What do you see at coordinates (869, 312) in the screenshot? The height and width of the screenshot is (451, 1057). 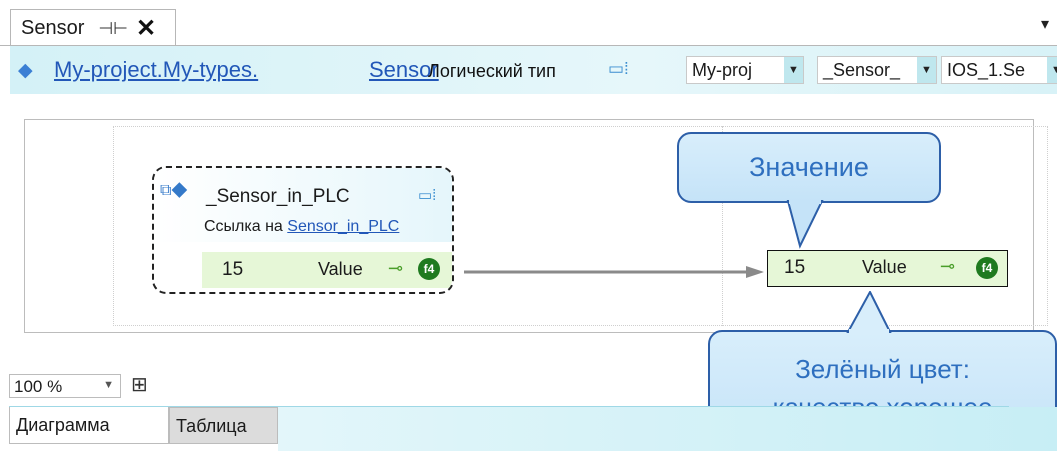 I see `callout-pointer-bottom` at bounding box center [869, 312].